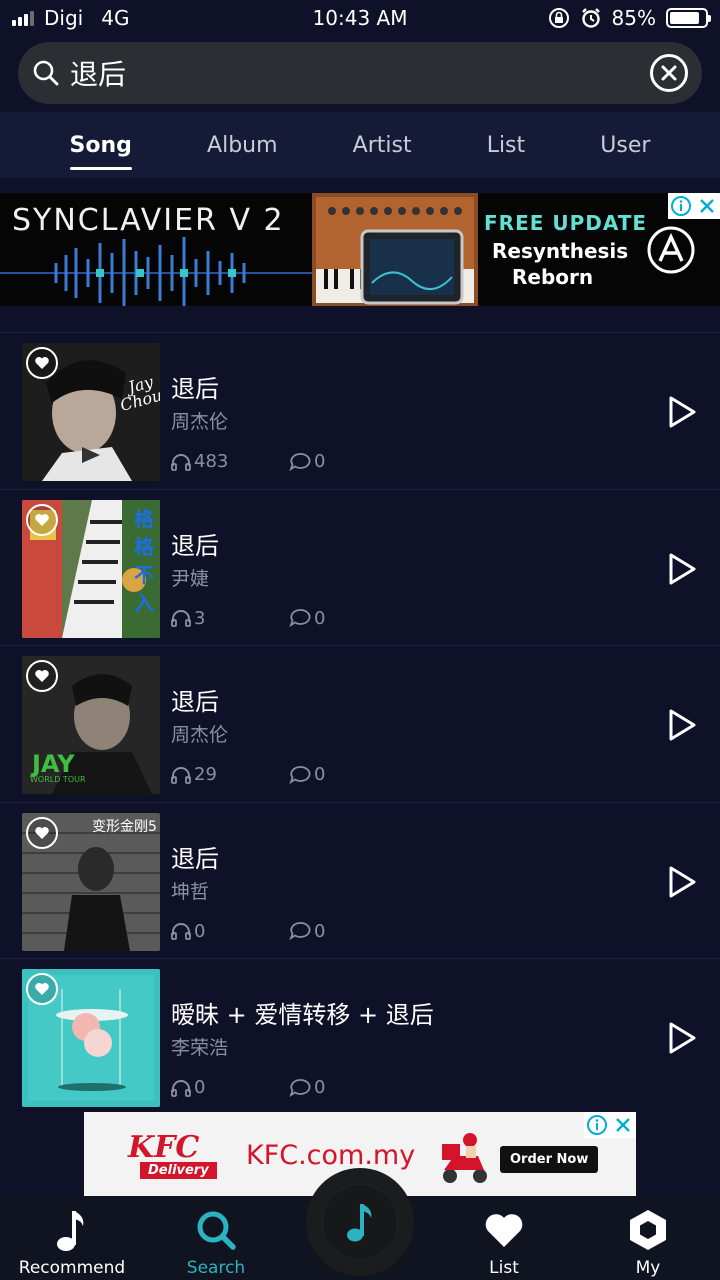 This screenshot has height=1280, width=720. What do you see at coordinates (331, 1155) in the screenshot?
I see `ad-url: KFC.com.my` at bounding box center [331, 1155].